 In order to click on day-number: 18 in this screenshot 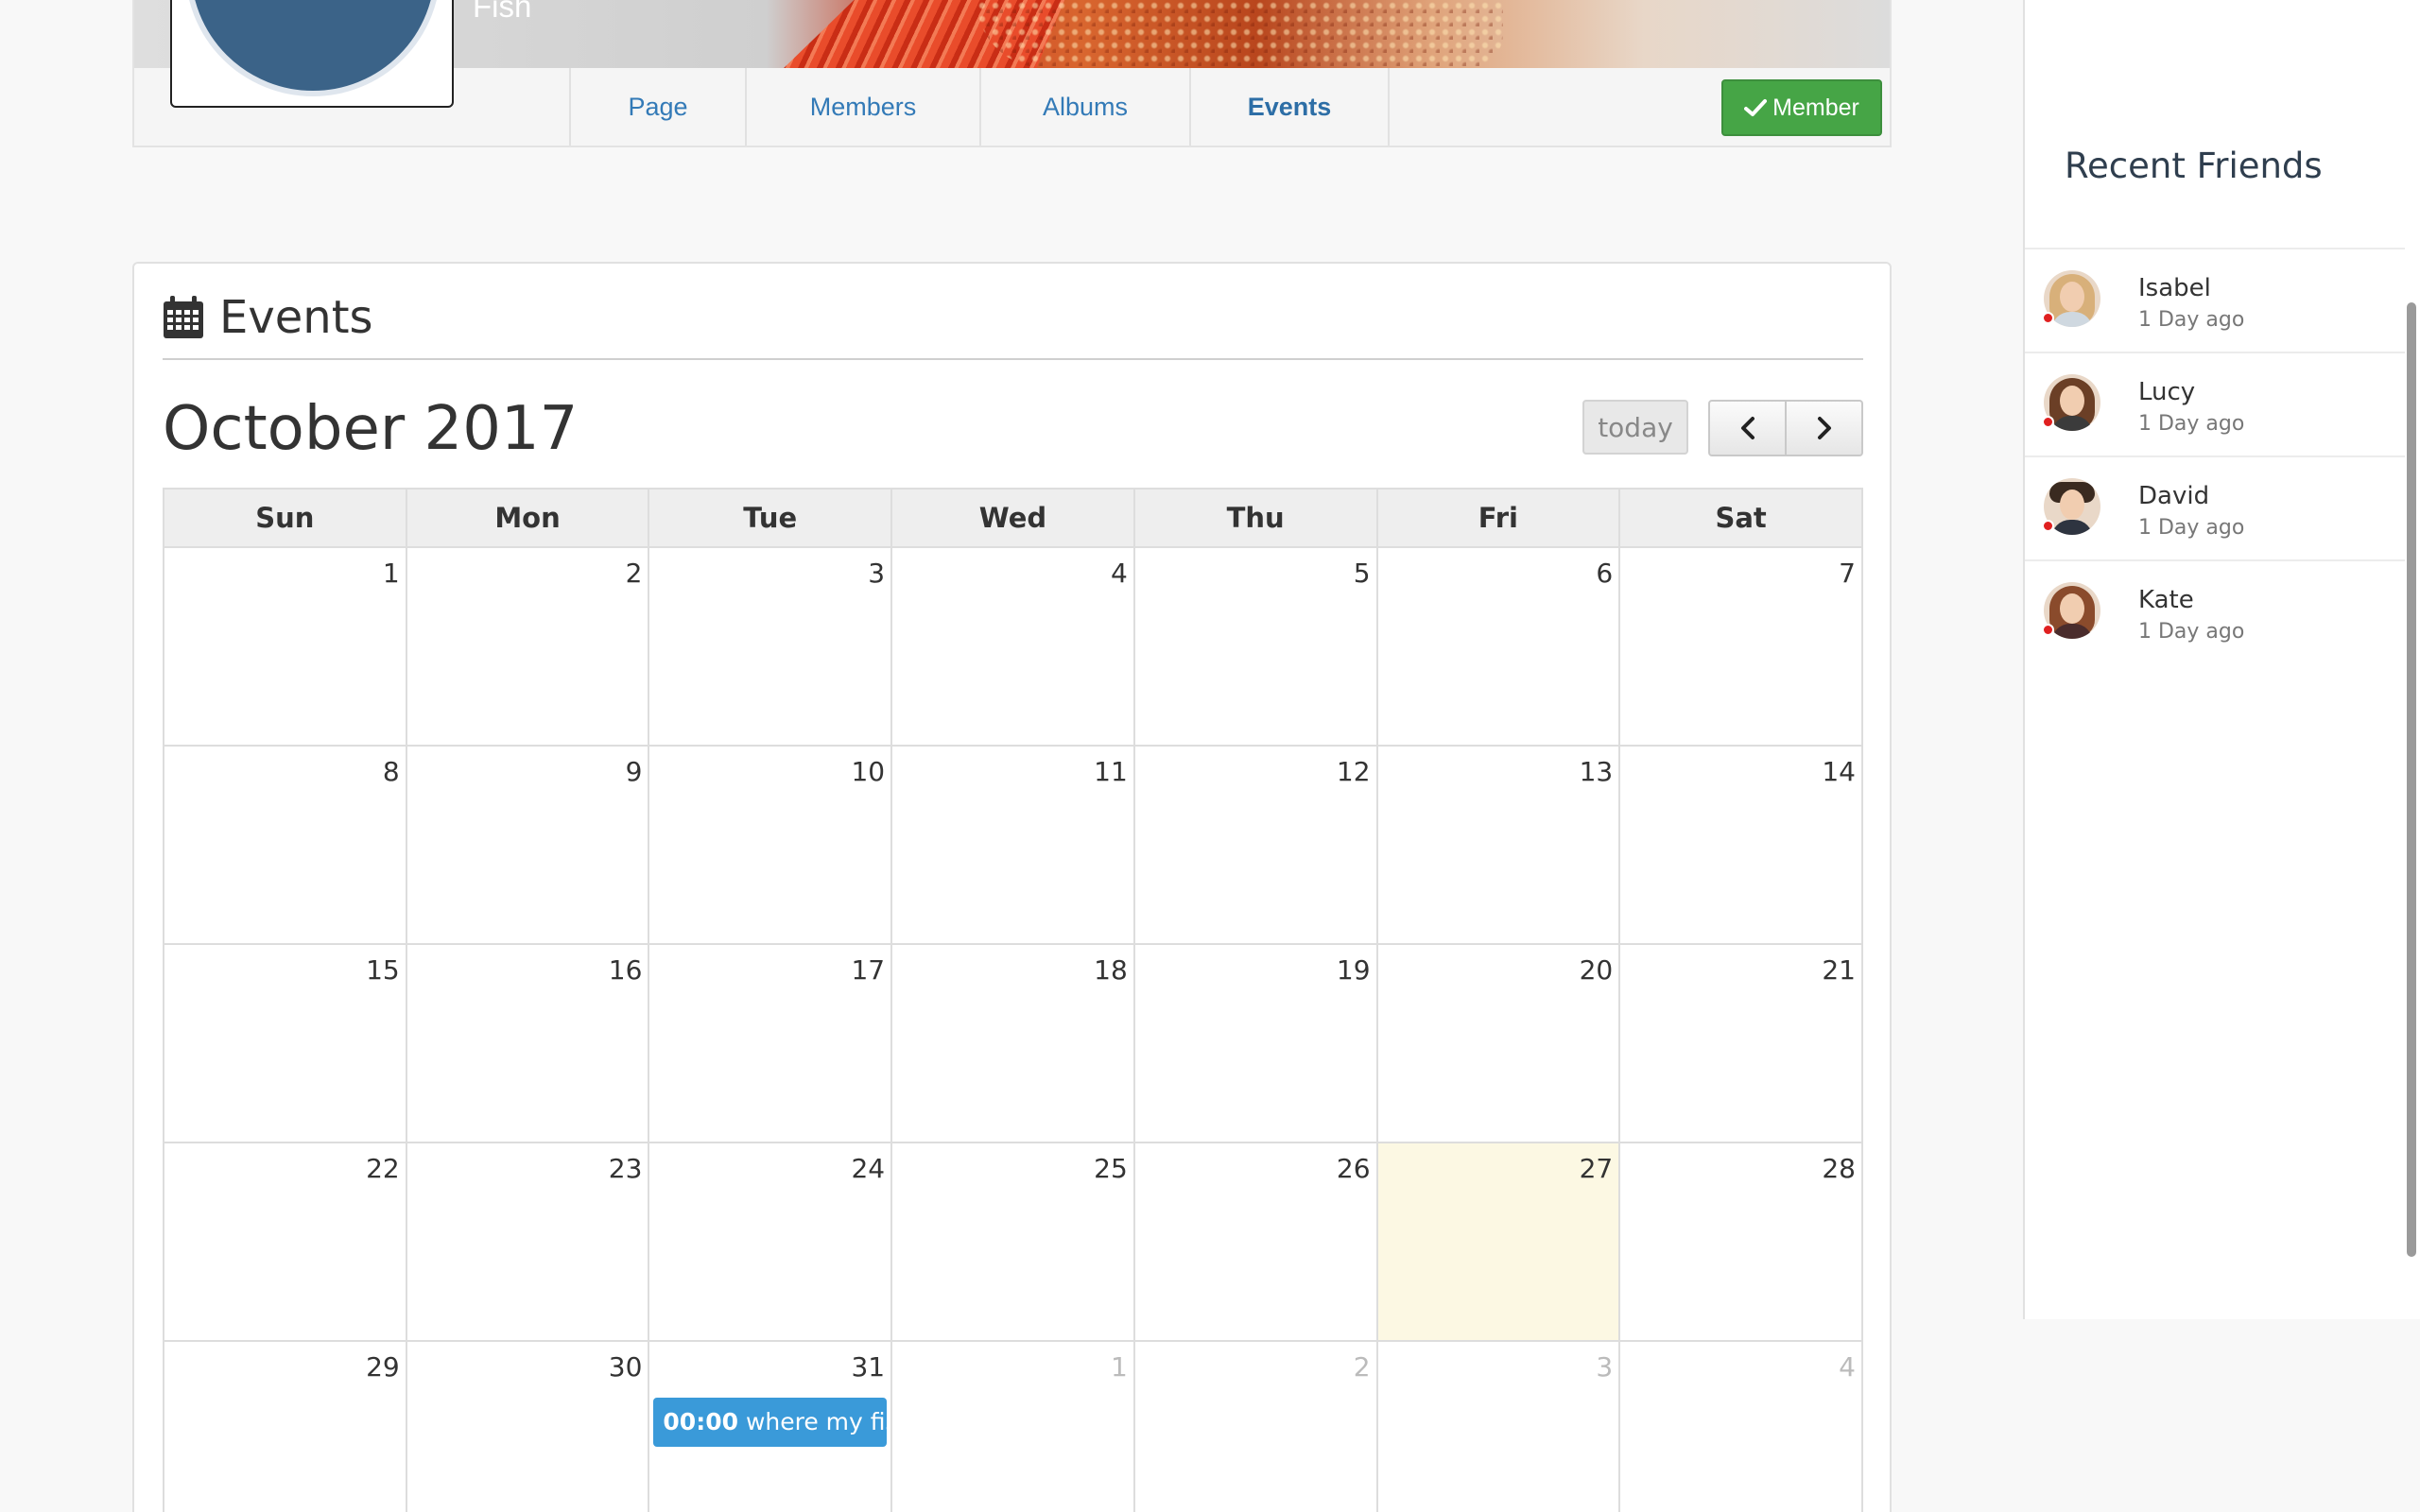, I will do `click(1111, 970)`.